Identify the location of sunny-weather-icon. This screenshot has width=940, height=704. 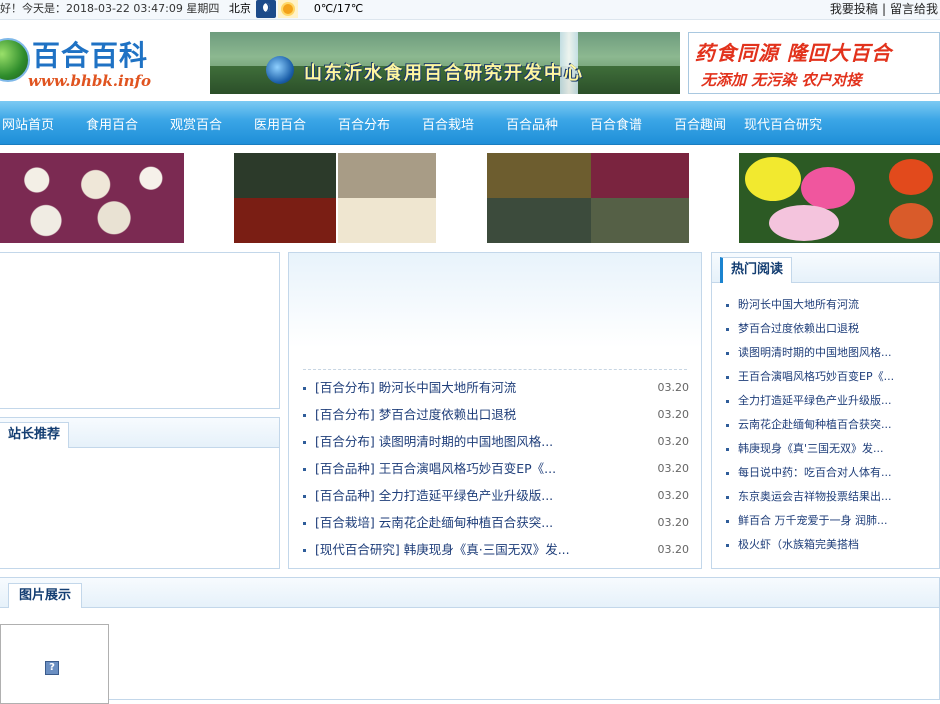
(288, 9).